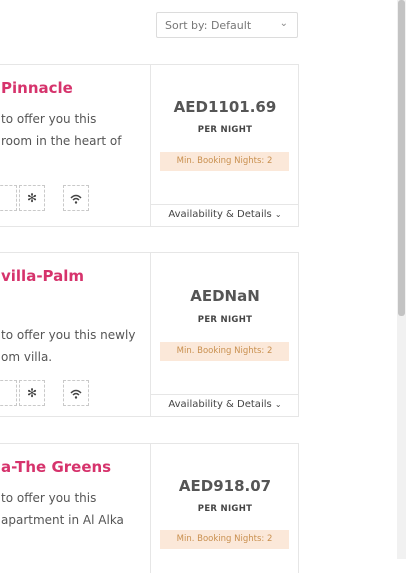 This screenshot has width=406, height=573. I want to click on price: AED1101.69, so click(225, 107).